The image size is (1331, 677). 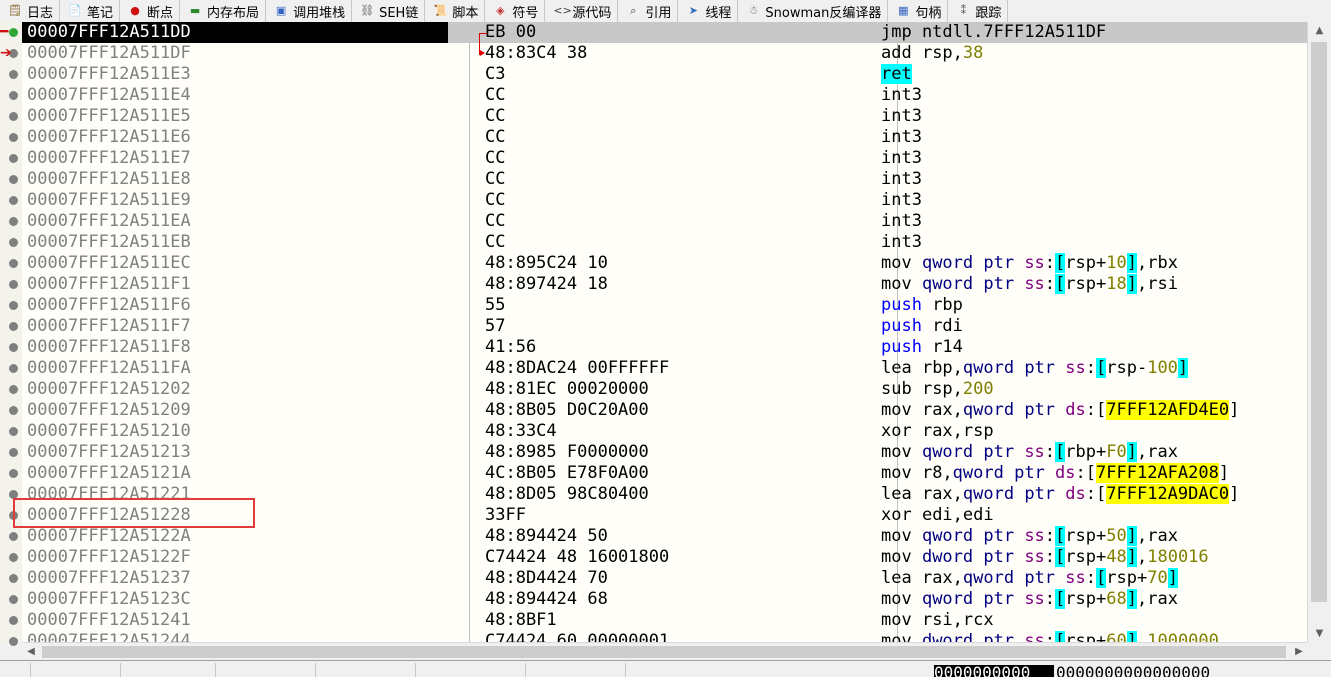 What do you see at coordinates (918, 11) in the screenshot?
I see `tab-handles: ▦ 句柄` at bounding box center [918, 11].